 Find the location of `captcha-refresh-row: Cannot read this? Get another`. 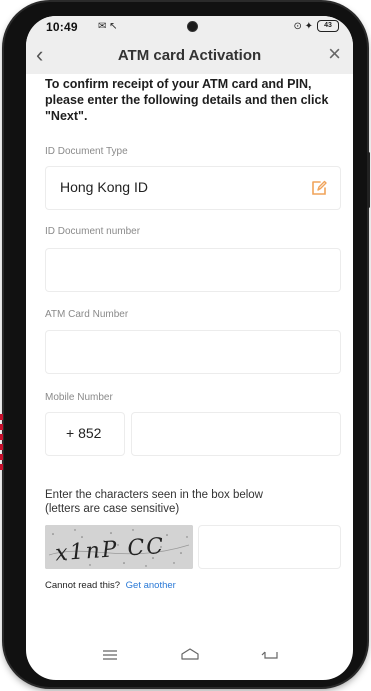

captcha-refresh-row: Cannot read this? Get another is located at coordinates (110, 585).